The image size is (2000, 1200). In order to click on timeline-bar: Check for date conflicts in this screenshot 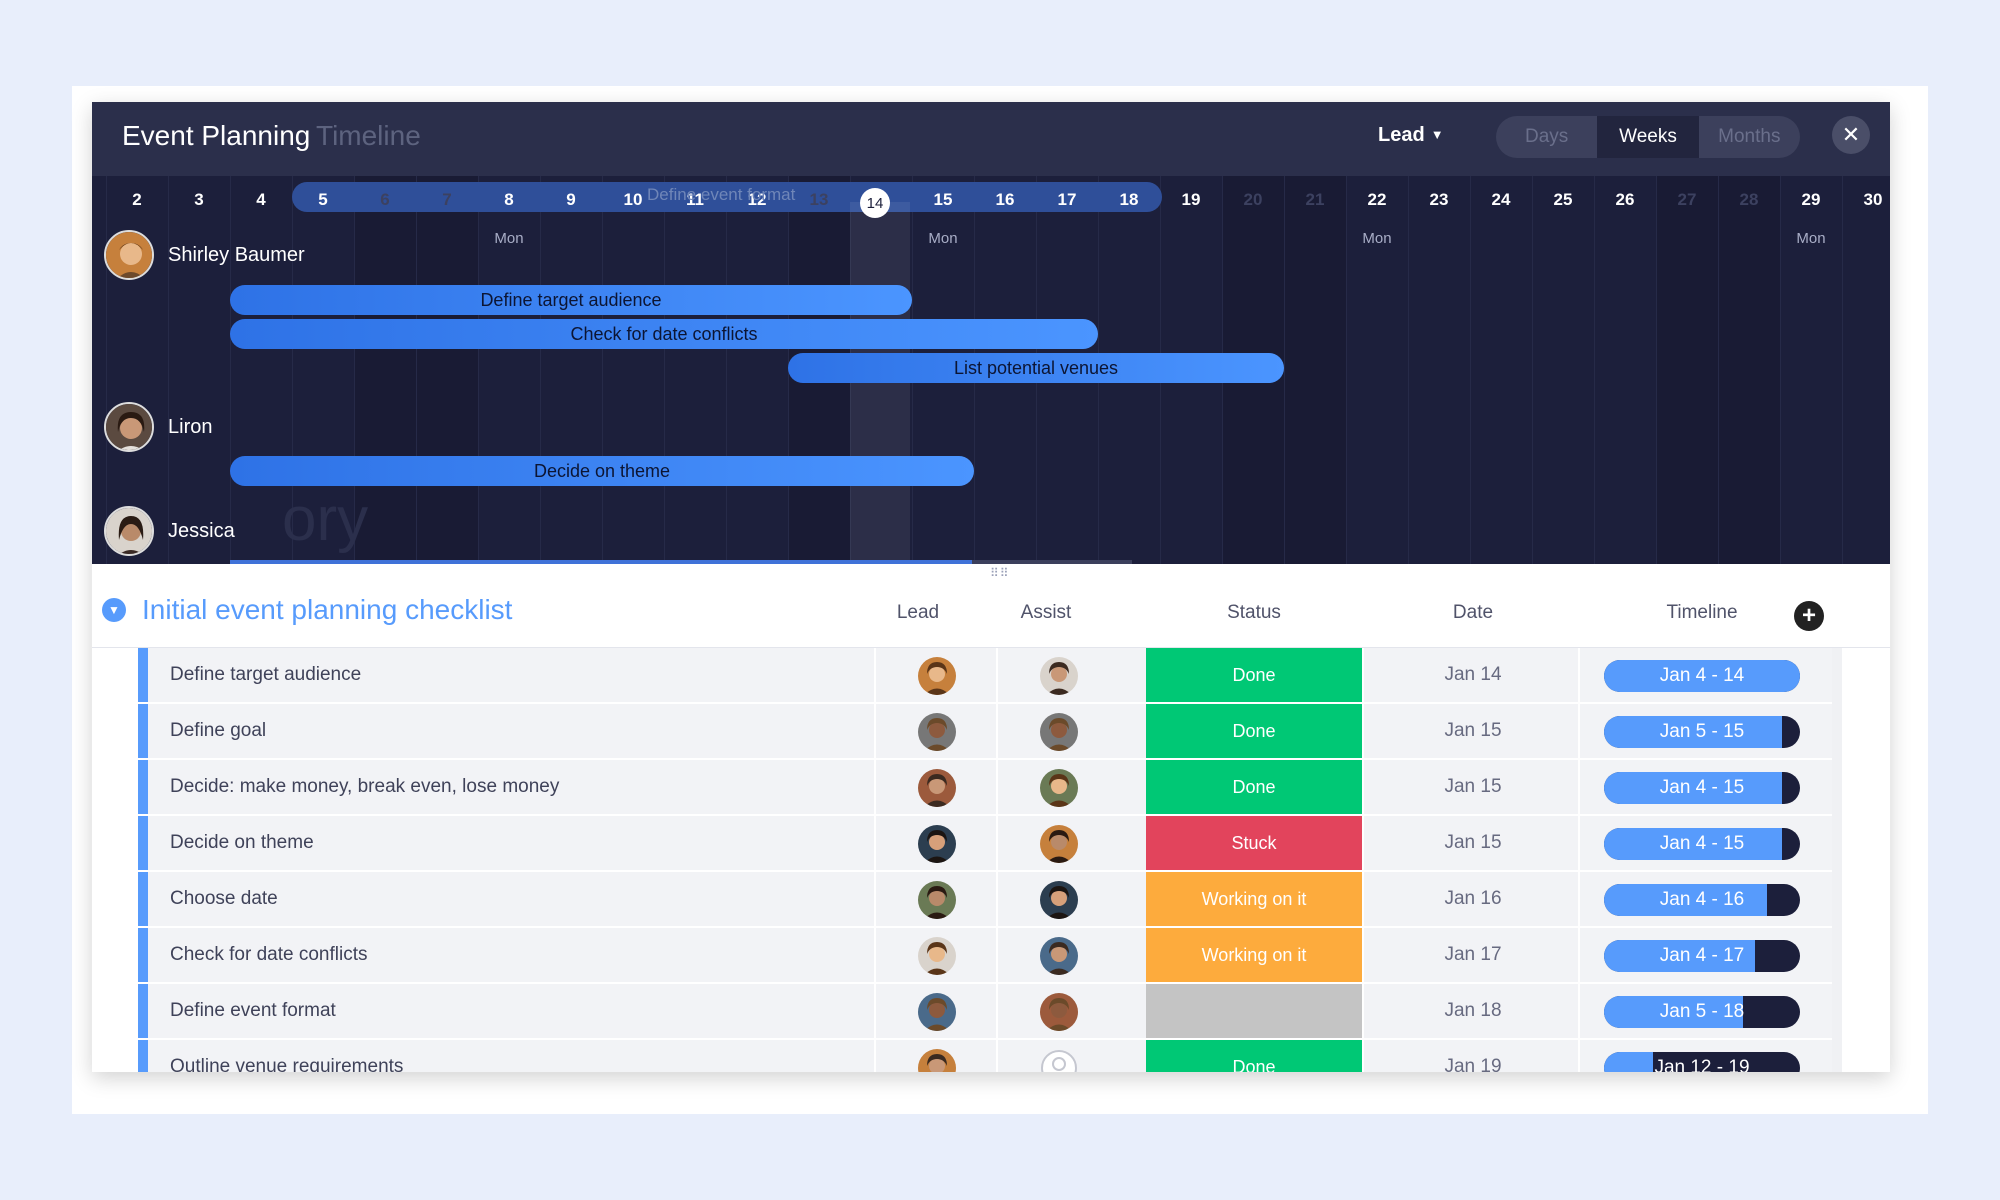, I will do `click(664, 334)`.